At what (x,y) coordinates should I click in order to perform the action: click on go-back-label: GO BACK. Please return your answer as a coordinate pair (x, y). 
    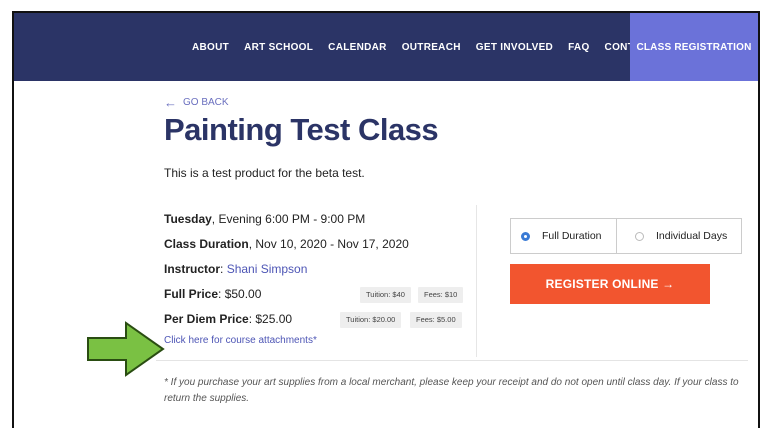
    Looking at the image, I should click on (206, 102).